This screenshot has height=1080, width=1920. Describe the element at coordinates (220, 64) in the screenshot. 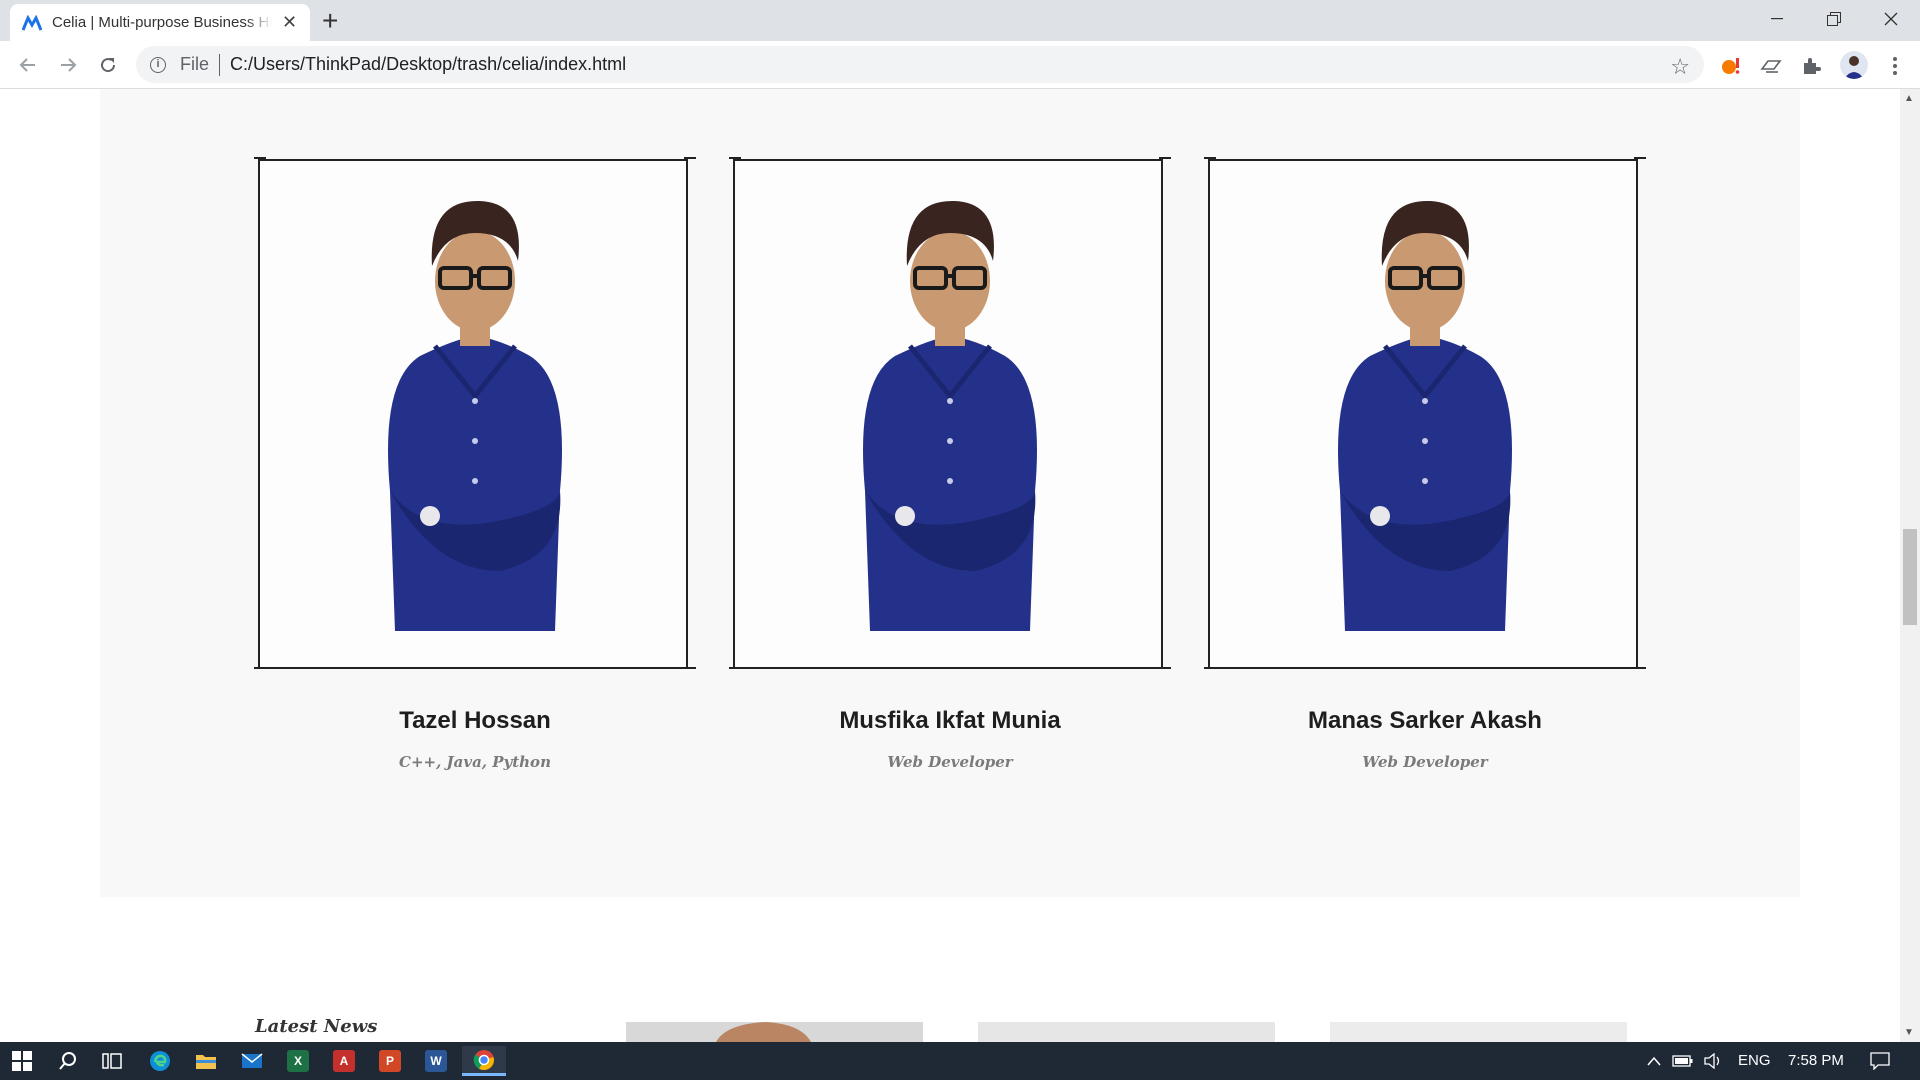

I see `address-divider` at that location.